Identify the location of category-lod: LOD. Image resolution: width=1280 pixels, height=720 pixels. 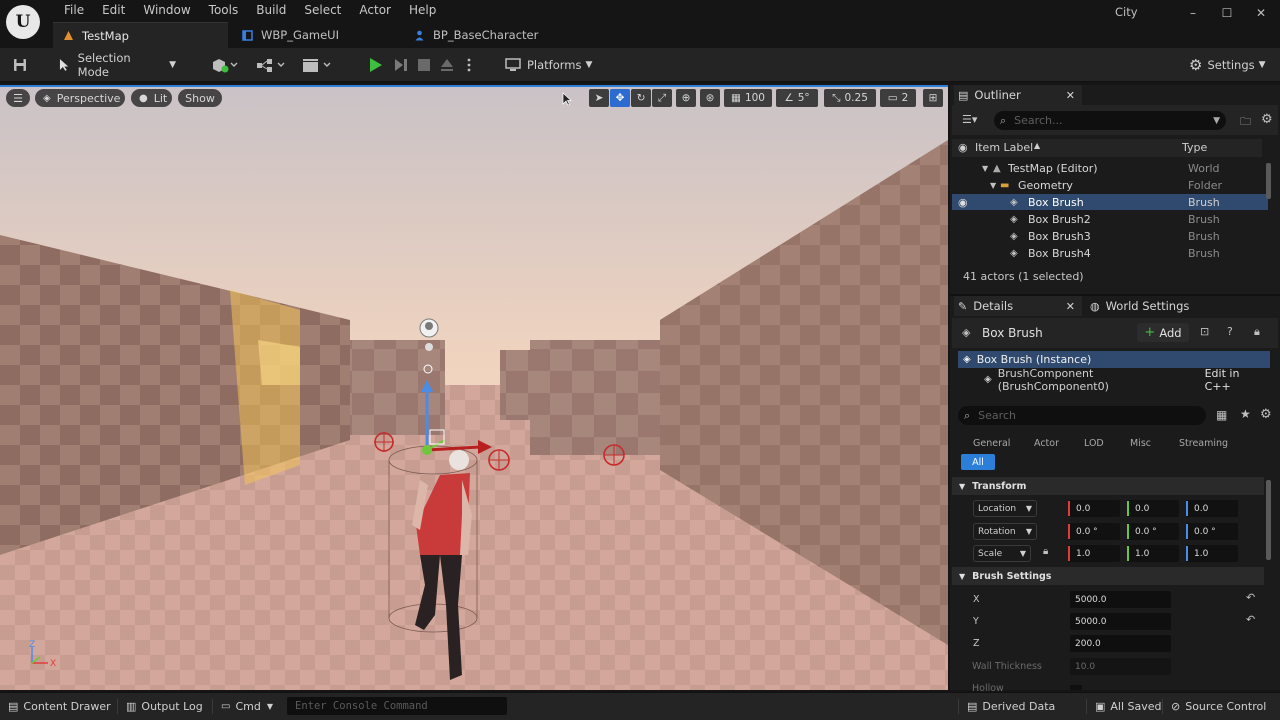
(1094, 443).